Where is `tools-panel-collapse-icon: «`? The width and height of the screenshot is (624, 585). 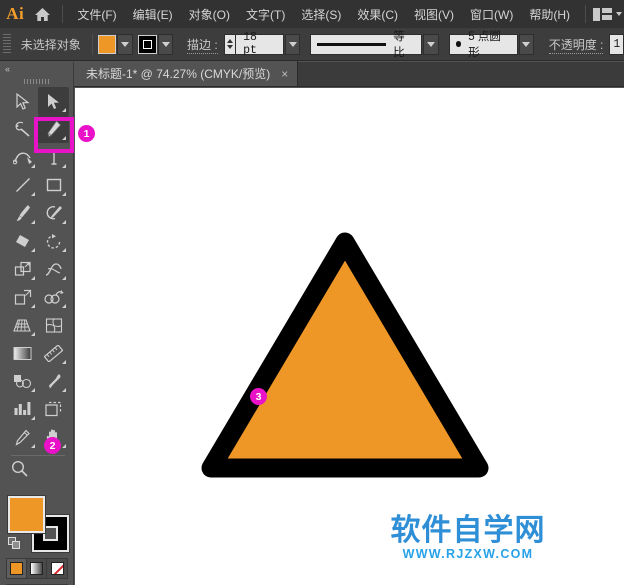 tools-panel-collapse-icon: « is located at coordinates (36, 68).